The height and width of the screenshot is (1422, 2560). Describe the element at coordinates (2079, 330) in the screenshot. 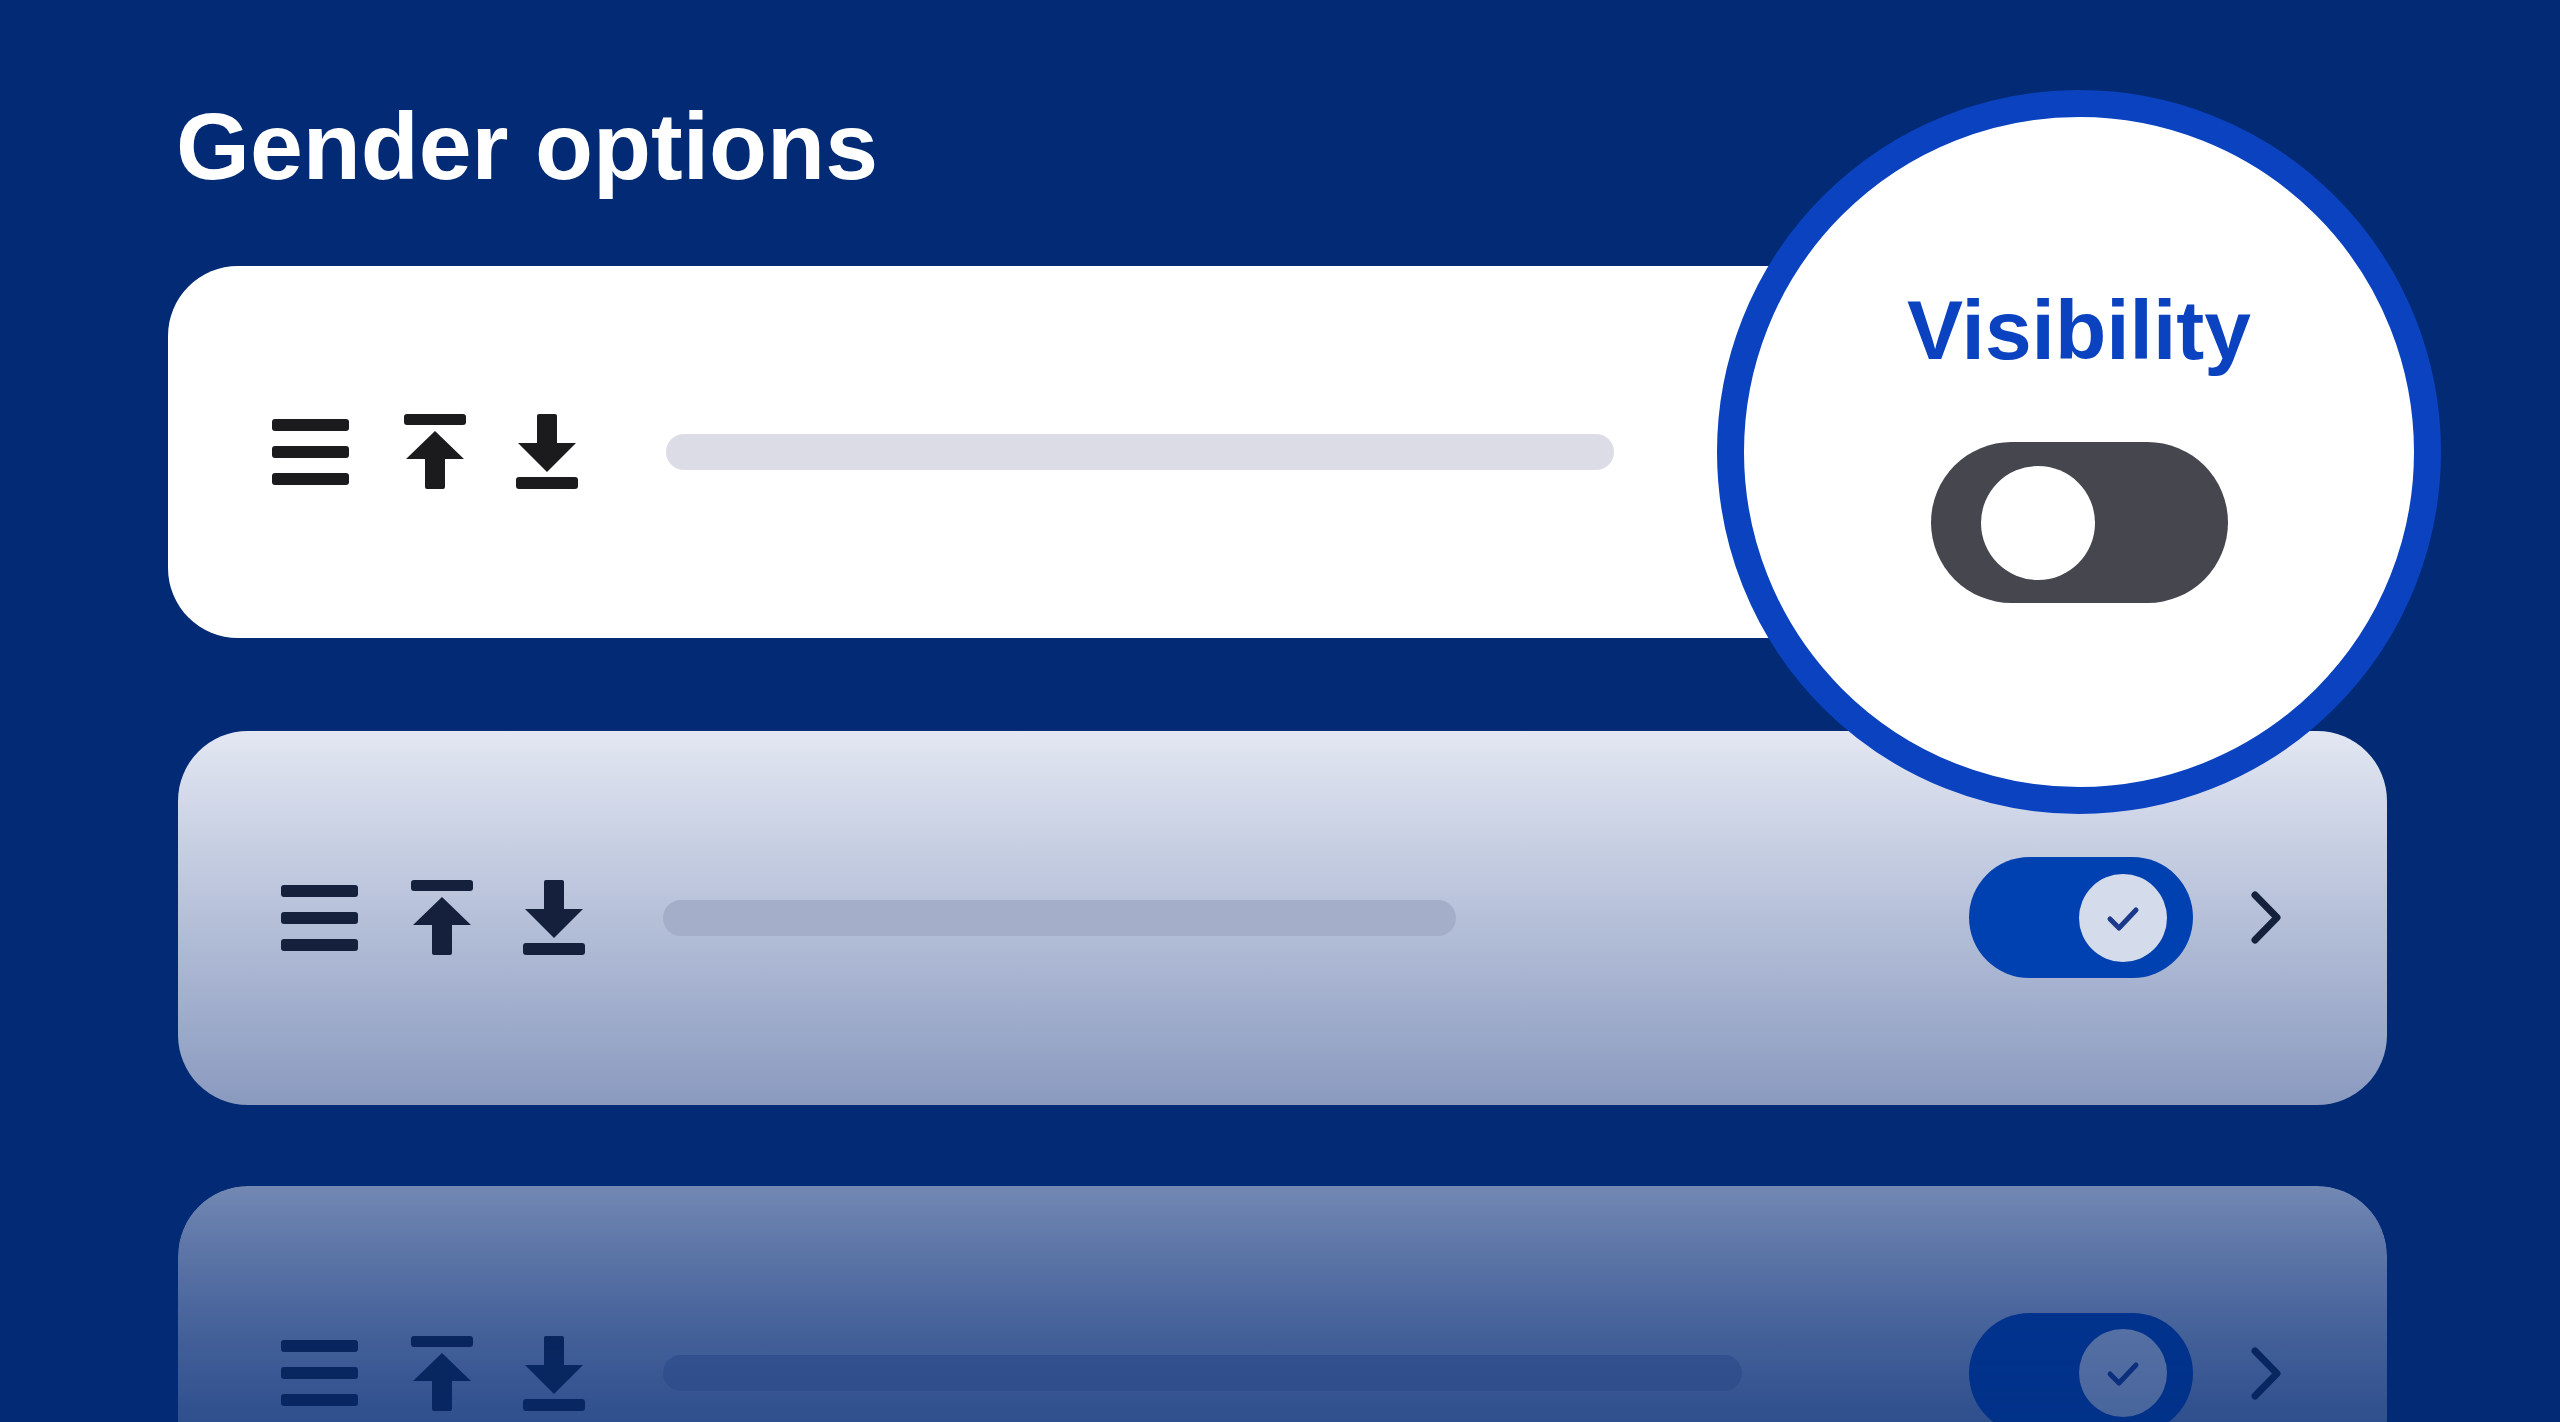

I see `visibility-label: Visibility` at that location.